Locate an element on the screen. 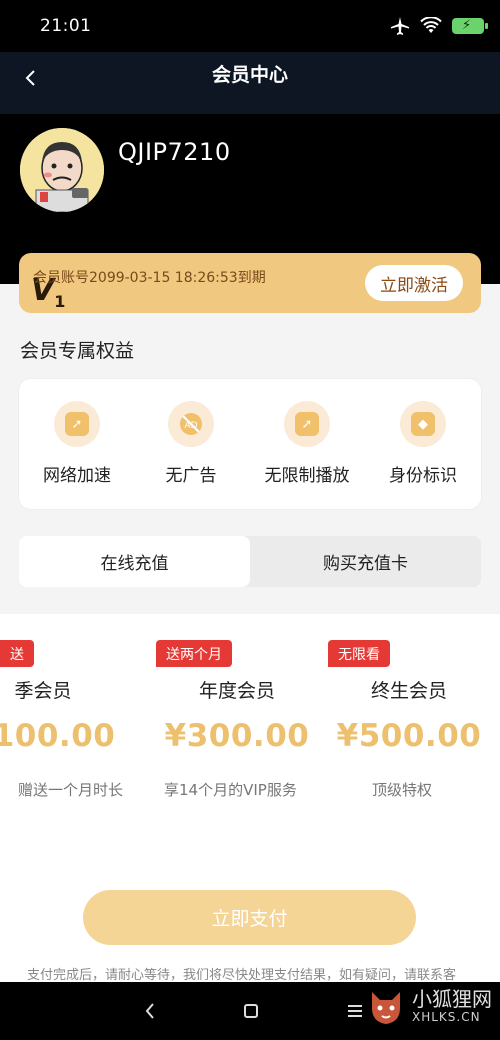  plan-tag: 送 is located at coordinates (17, 653).